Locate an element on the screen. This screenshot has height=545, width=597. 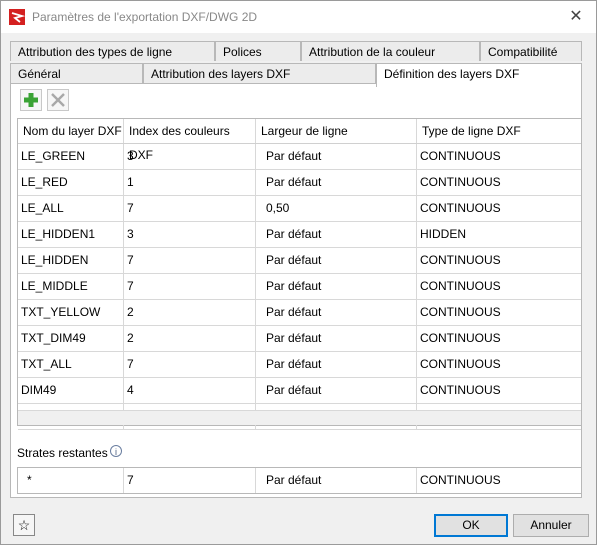
remaining-layers-row: * 7 Par défaut CONTINUOUS is located at coordinates (299, 480).